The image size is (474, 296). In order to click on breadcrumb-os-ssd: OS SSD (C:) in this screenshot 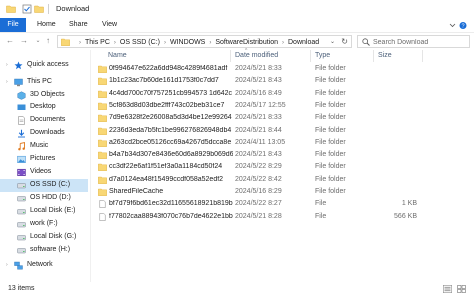, I will do `click(140, 42)`.